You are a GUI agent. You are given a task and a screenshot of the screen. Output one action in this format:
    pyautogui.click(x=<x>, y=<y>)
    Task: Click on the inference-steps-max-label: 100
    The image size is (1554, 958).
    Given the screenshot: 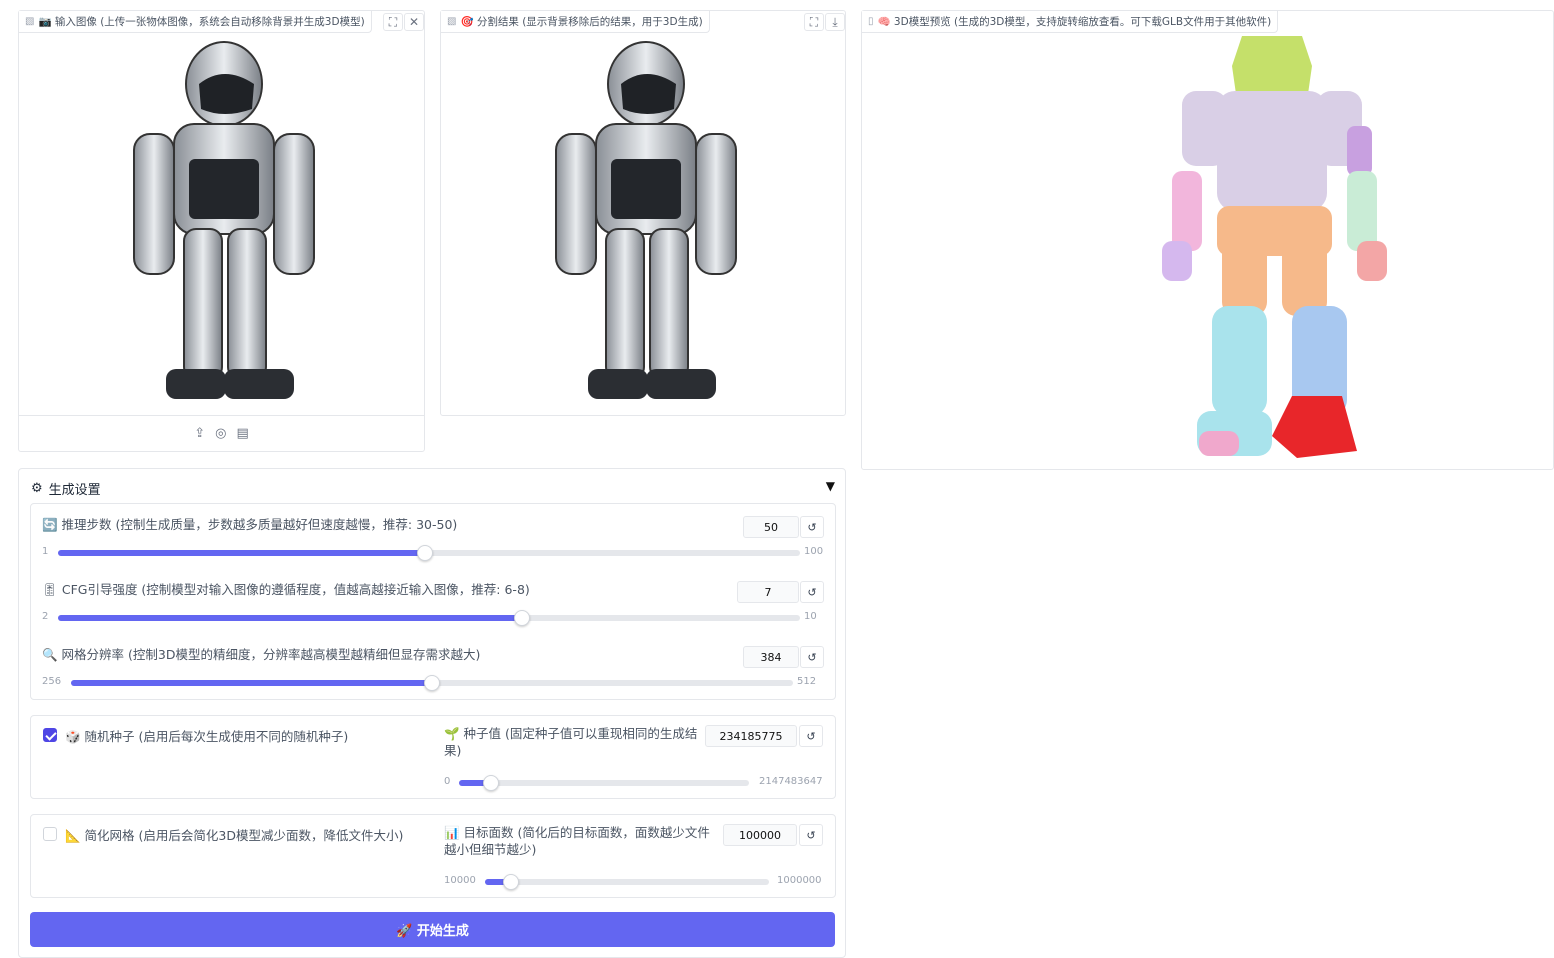 What is the action you would take?
    pyautogui.click(x=814, y=551)
    